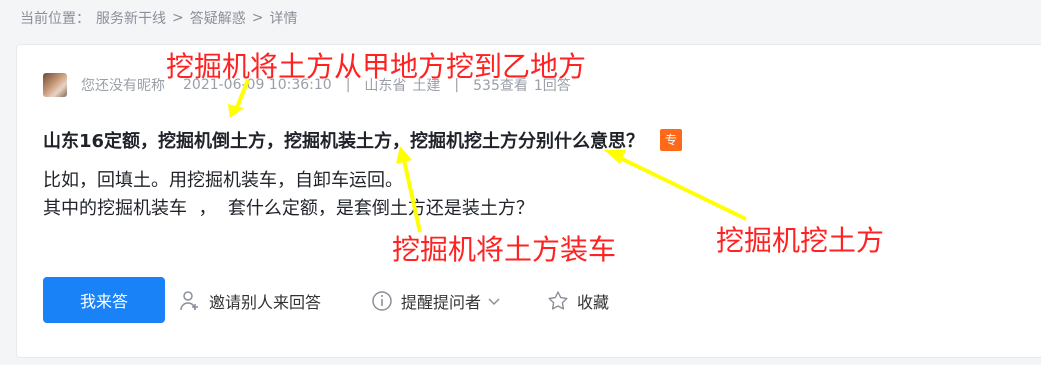 The image size is (1041, 365). I want to click on avatar, so click(55, 85).